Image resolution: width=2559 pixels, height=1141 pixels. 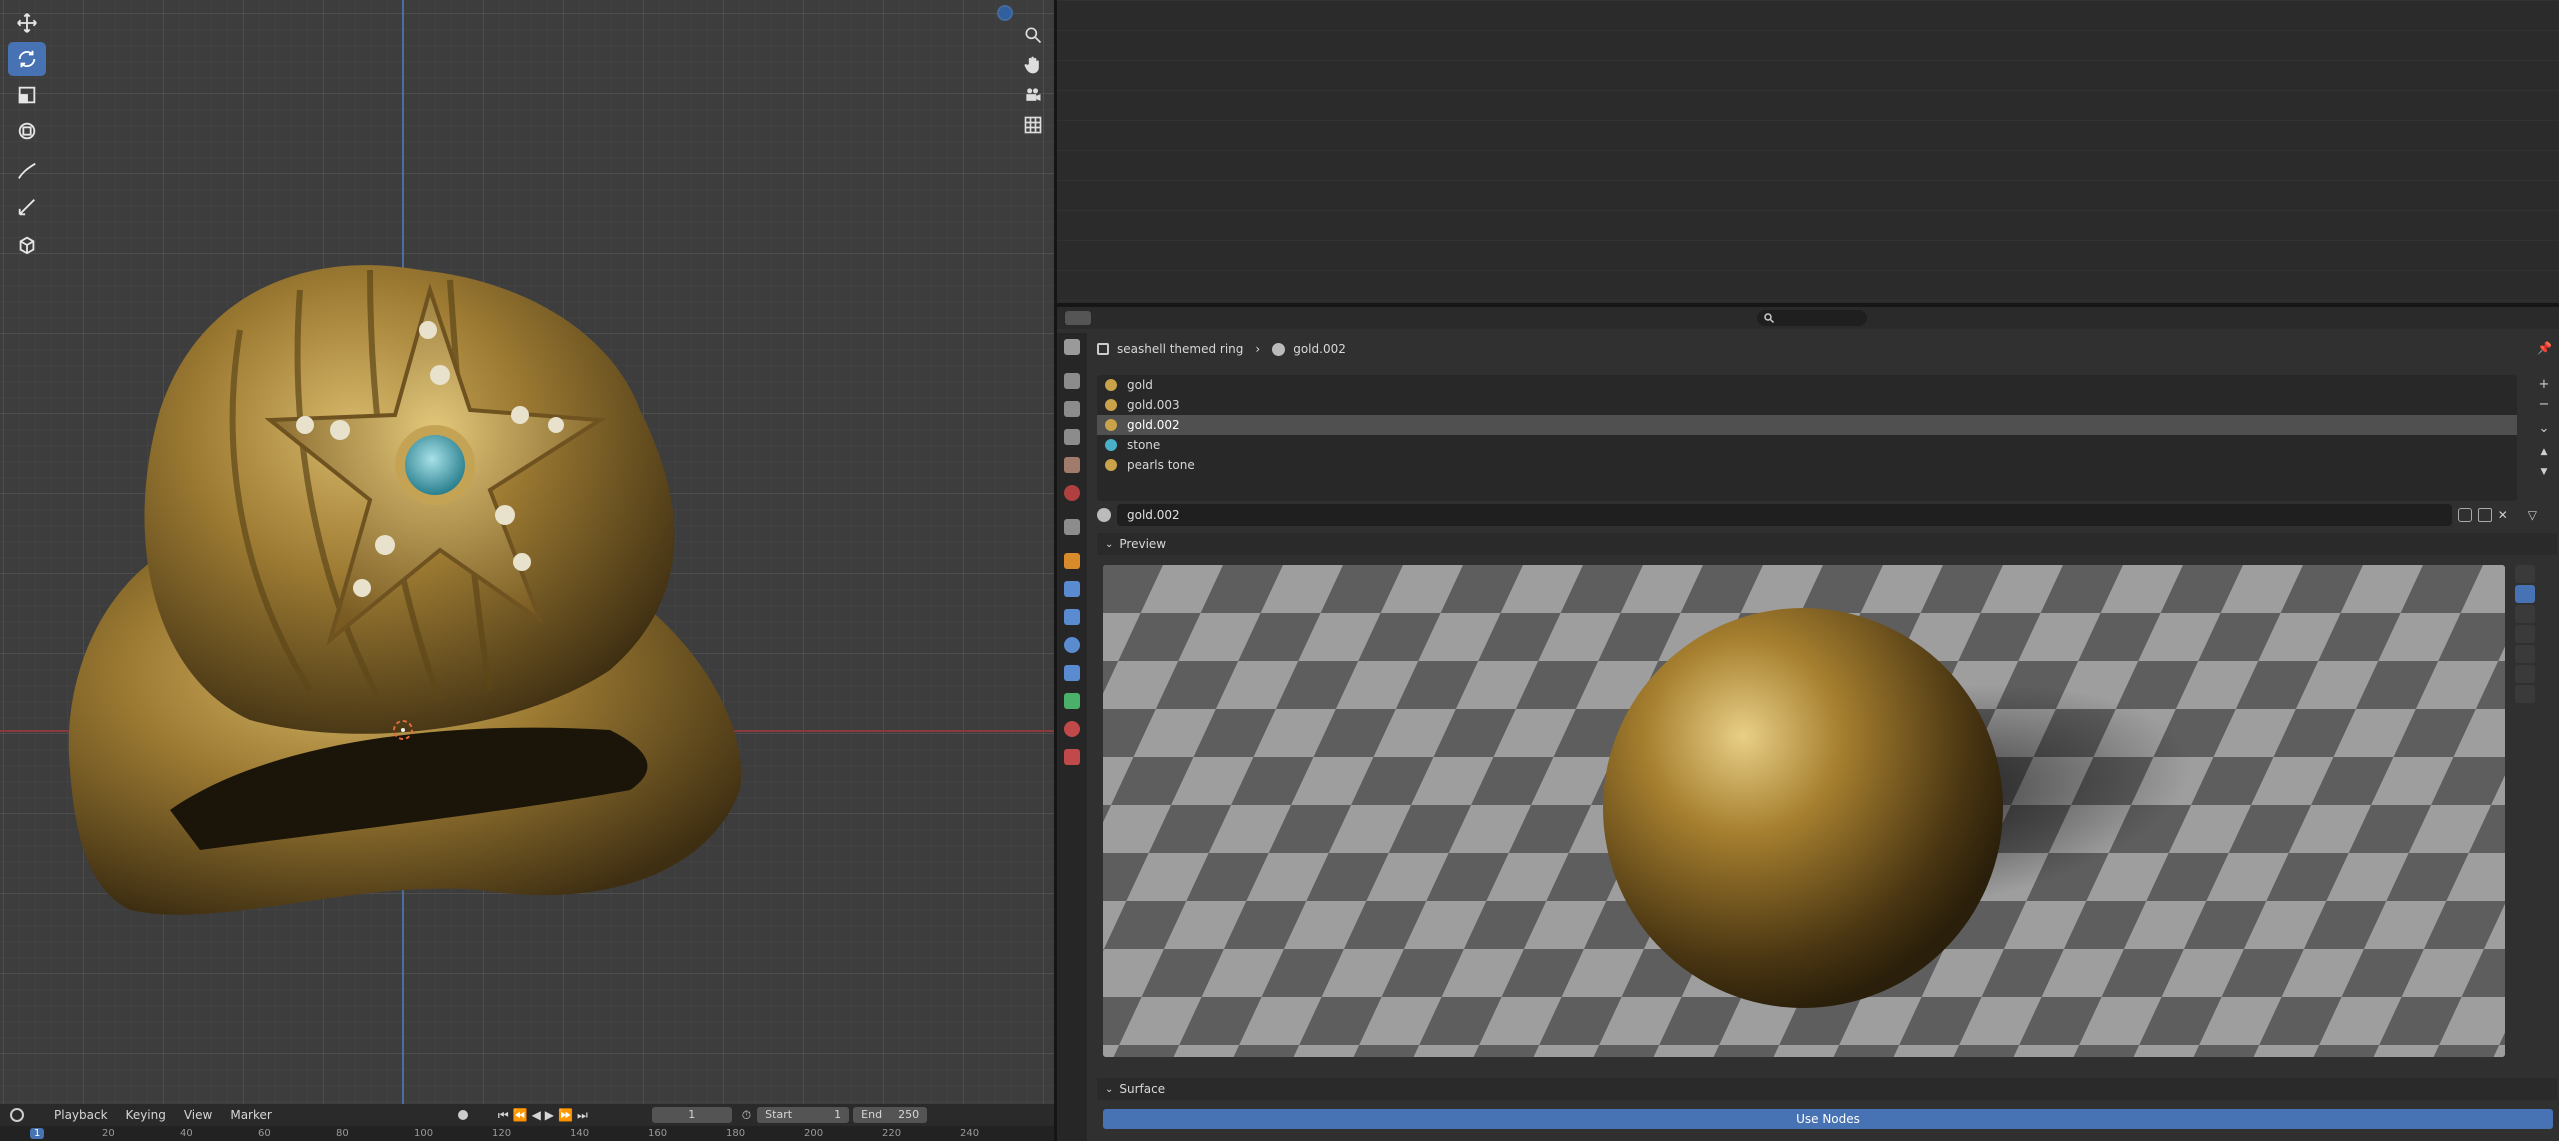 I want to click on slot-buttons: + − ⌄ ▲ ▼, so click(x=2545, y=429).